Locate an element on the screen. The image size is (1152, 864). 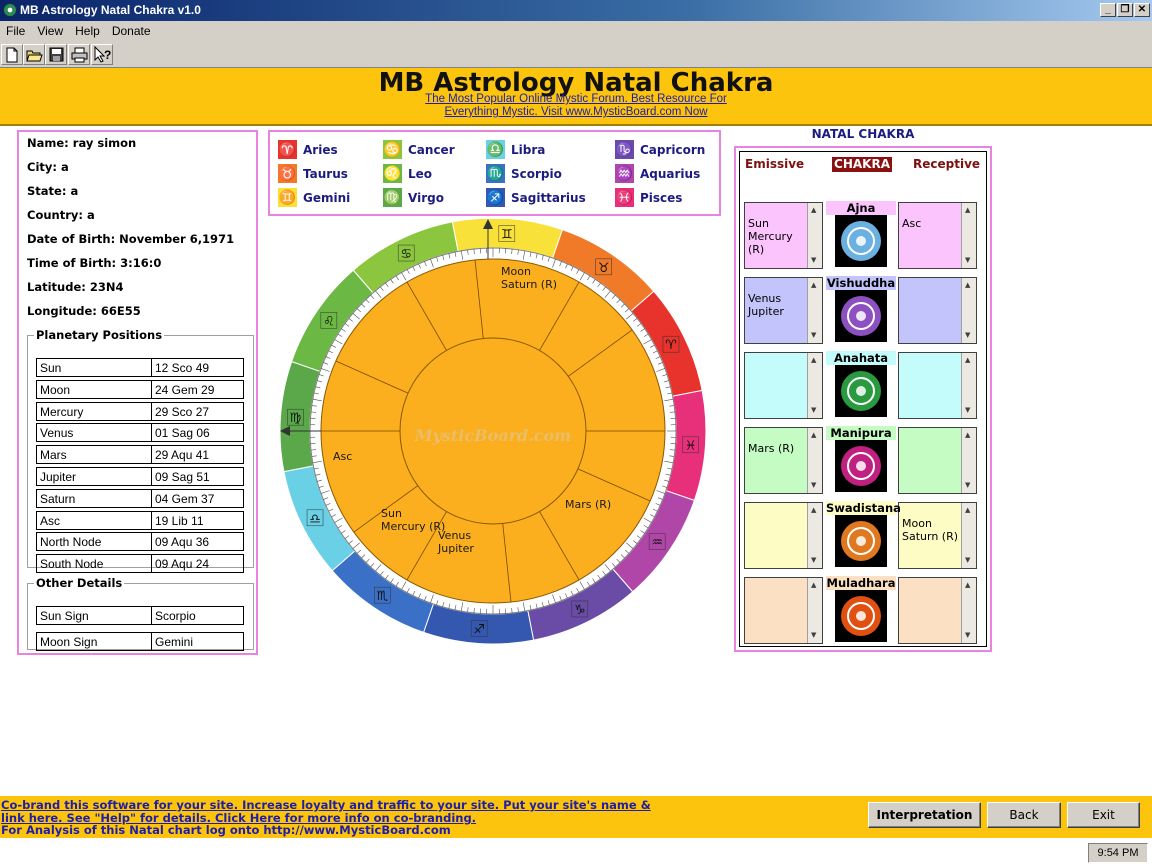
print-icon is located at coordinates (79, 55).